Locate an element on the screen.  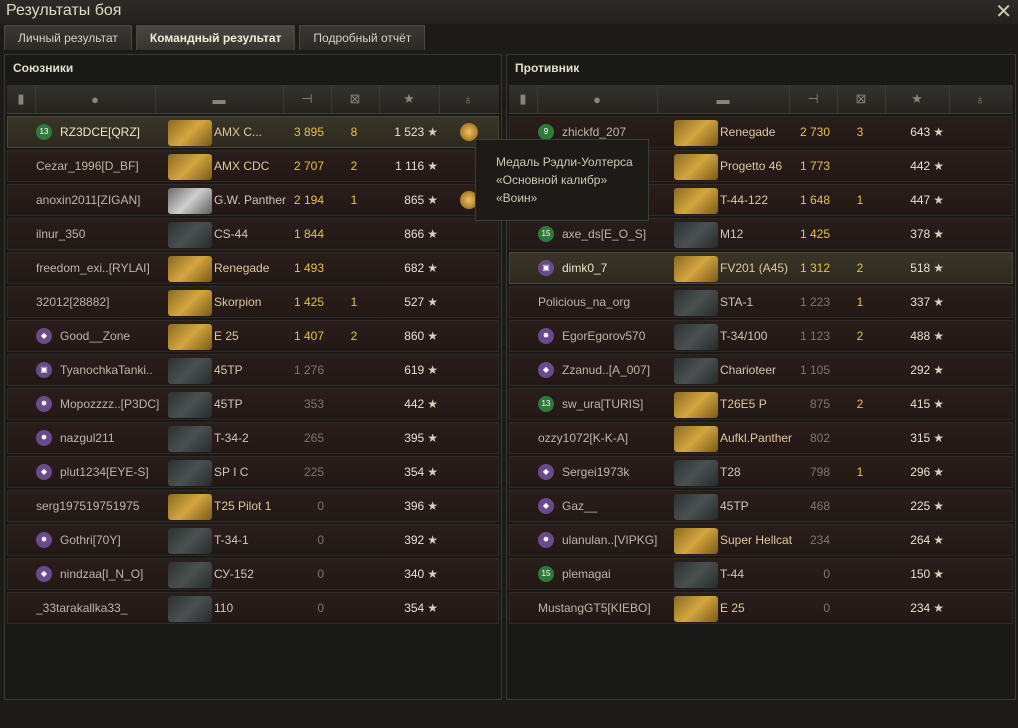
close-icon: ✕ is located at coordinates (1003, 12).